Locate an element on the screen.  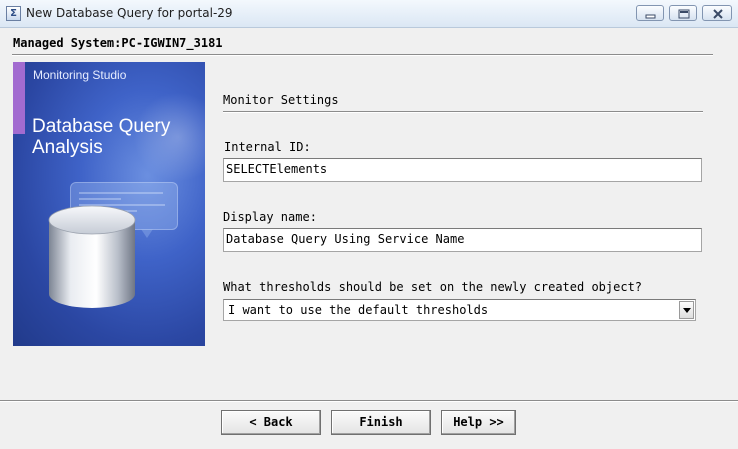
managed-system-label: Managed System:PC-IGWIN7_3181 is located at coordinates (118, 43).